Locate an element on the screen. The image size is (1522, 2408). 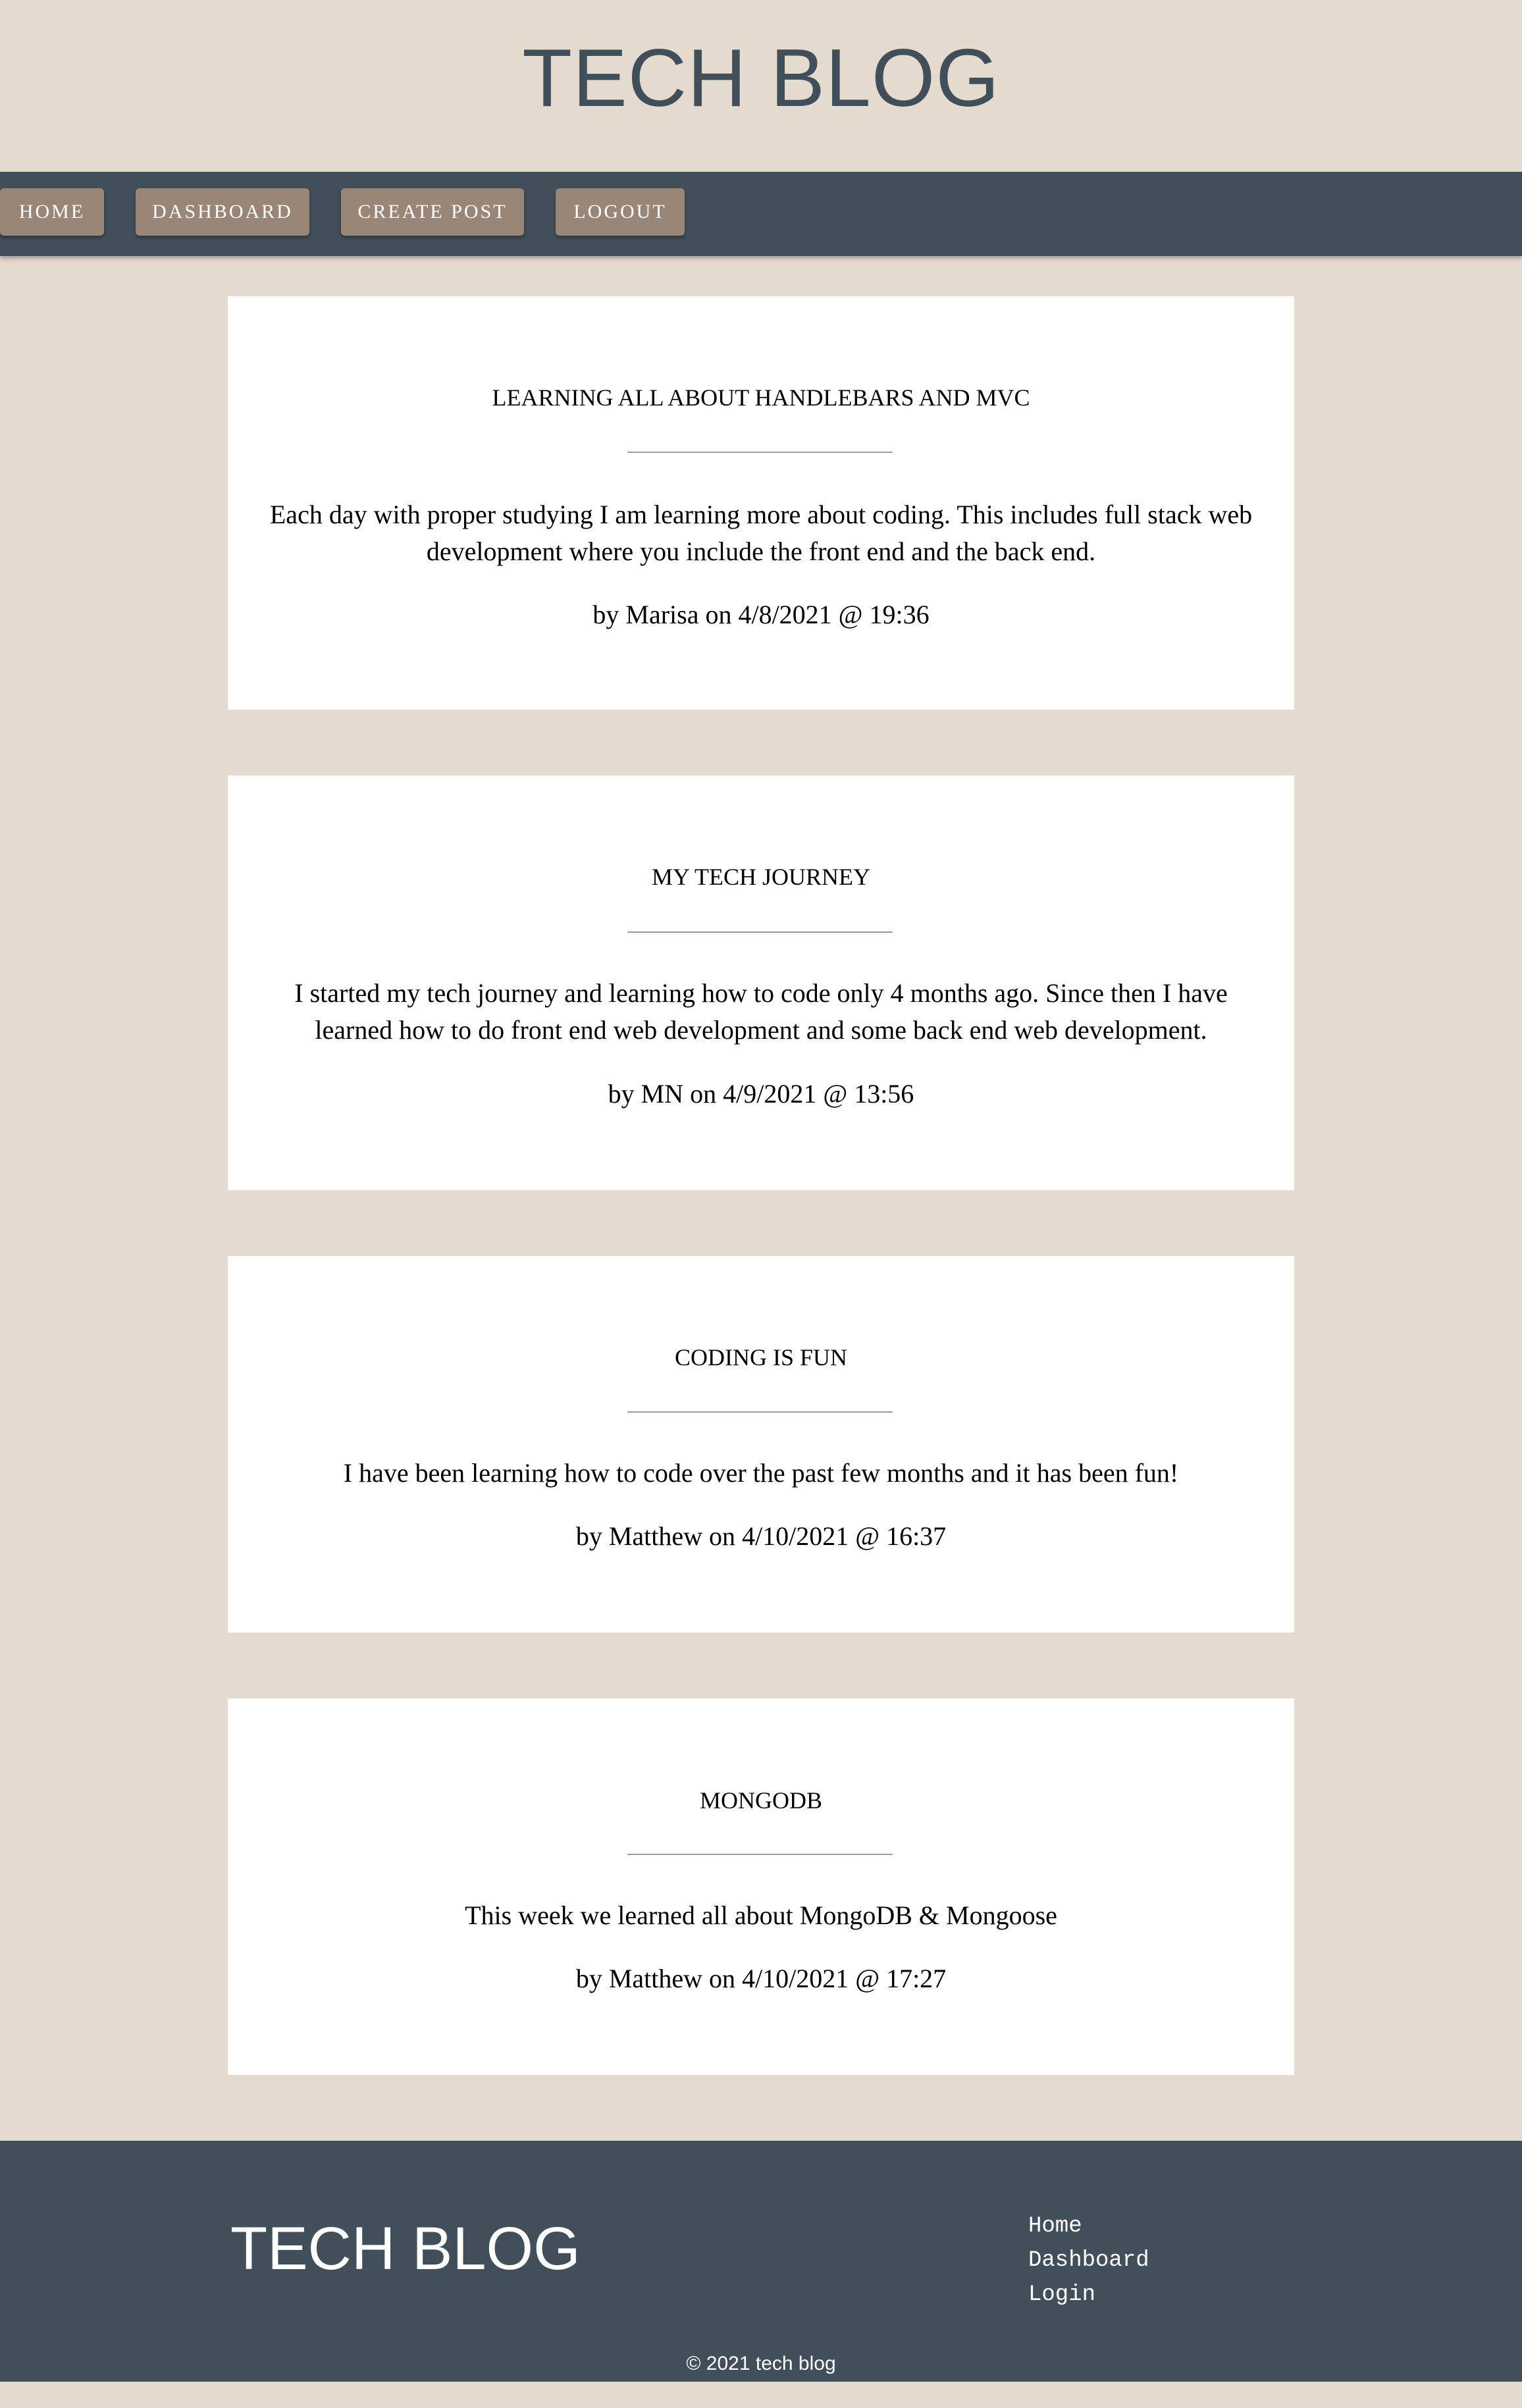
post-meta: by MN on 4/9/2021 @ 13:56 is located at coordinates (761, 1094).